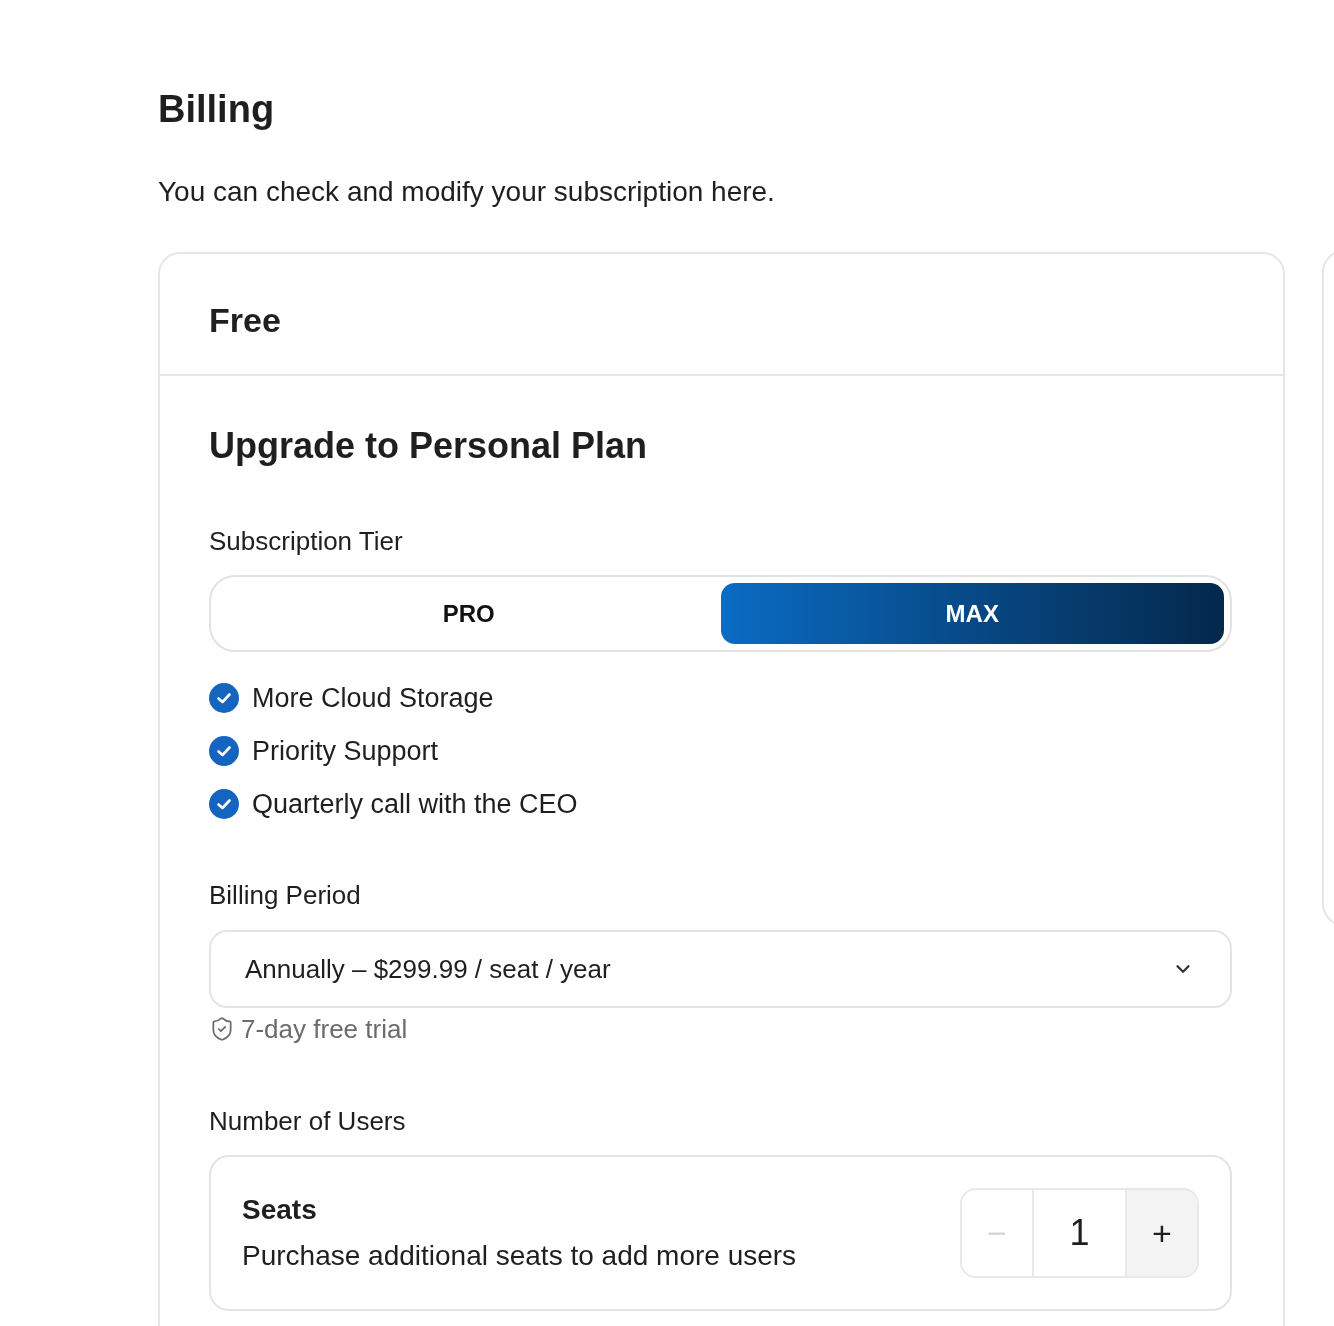  Describe the element at coordinates (216, 109) in the screenshot. I see `page-title: Billing` at that location.